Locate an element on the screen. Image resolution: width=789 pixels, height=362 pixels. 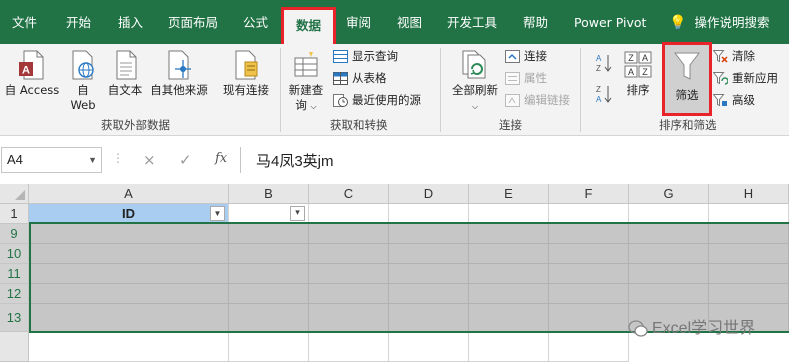
select-all-corner is located at coordinates (14, 194).